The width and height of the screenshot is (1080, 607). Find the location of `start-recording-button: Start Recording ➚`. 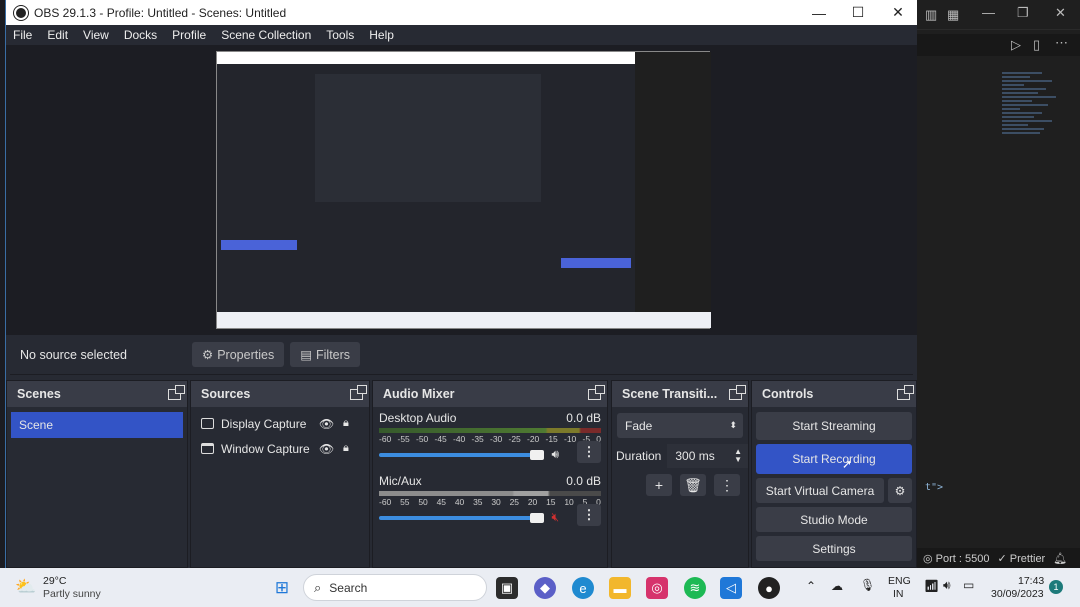

start-recording-button: Start Recording ➚ is located at coordinates (834, 459).